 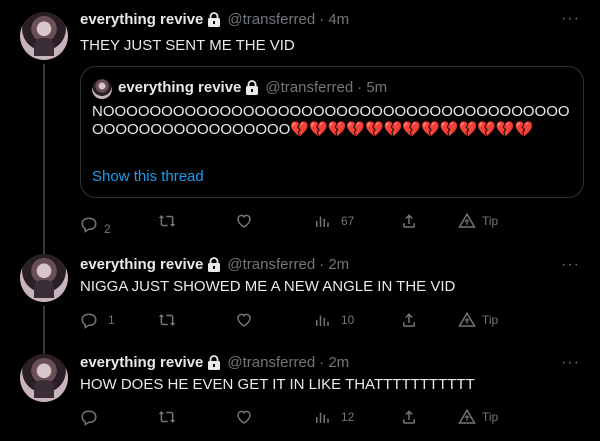 What do you see at coordinates (187, 45) in the screenshot?
I see `tweet-text: THEY JUST SENT ME THE VID` at bounding box center [187, 45].